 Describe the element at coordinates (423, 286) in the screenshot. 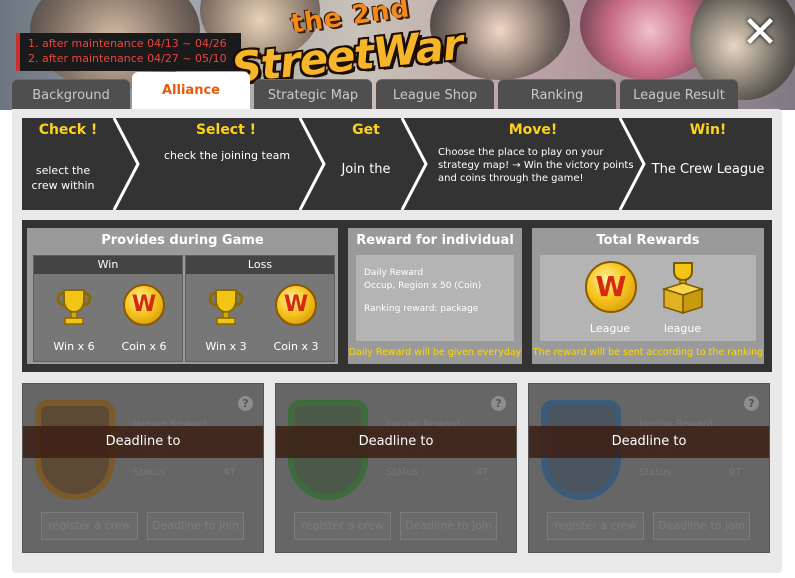

I see `individual-line-2: Occup, Region x 50 (Coin)` at that location.